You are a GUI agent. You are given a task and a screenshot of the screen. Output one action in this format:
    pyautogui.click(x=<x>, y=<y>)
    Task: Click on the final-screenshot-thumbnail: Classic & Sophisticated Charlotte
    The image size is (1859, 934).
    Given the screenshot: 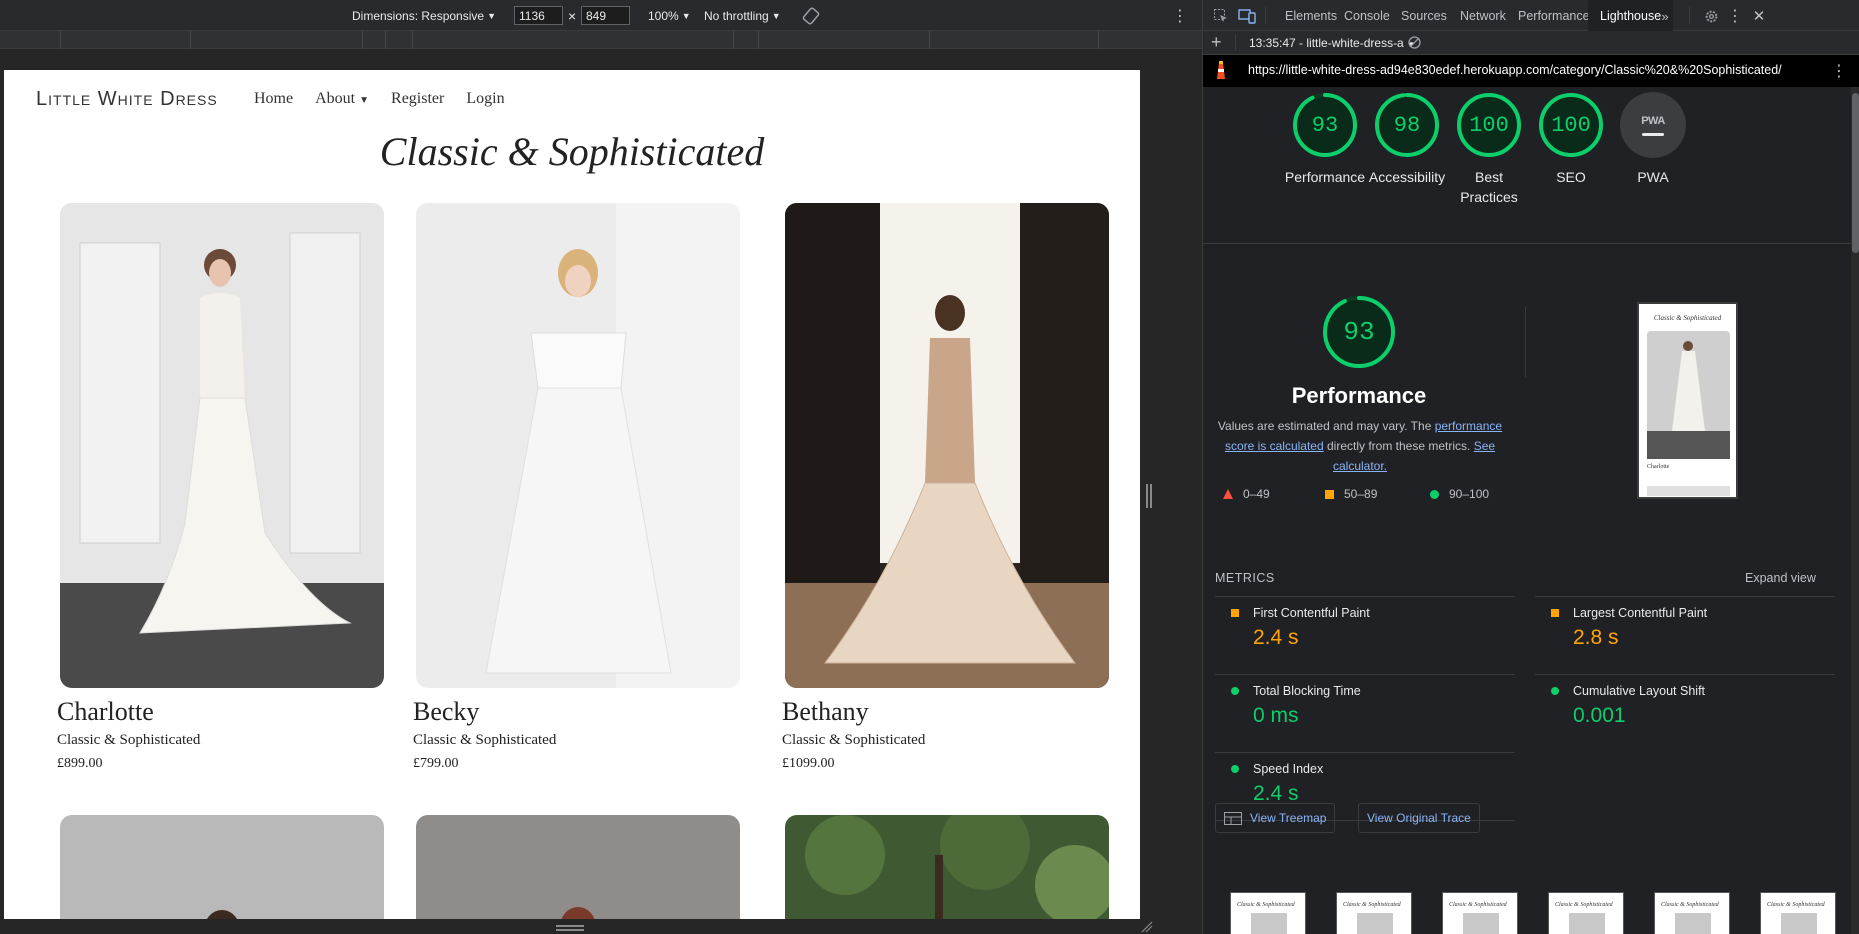 What is the action you would take?
    pyautogui.click(x=1687, y=400)
    